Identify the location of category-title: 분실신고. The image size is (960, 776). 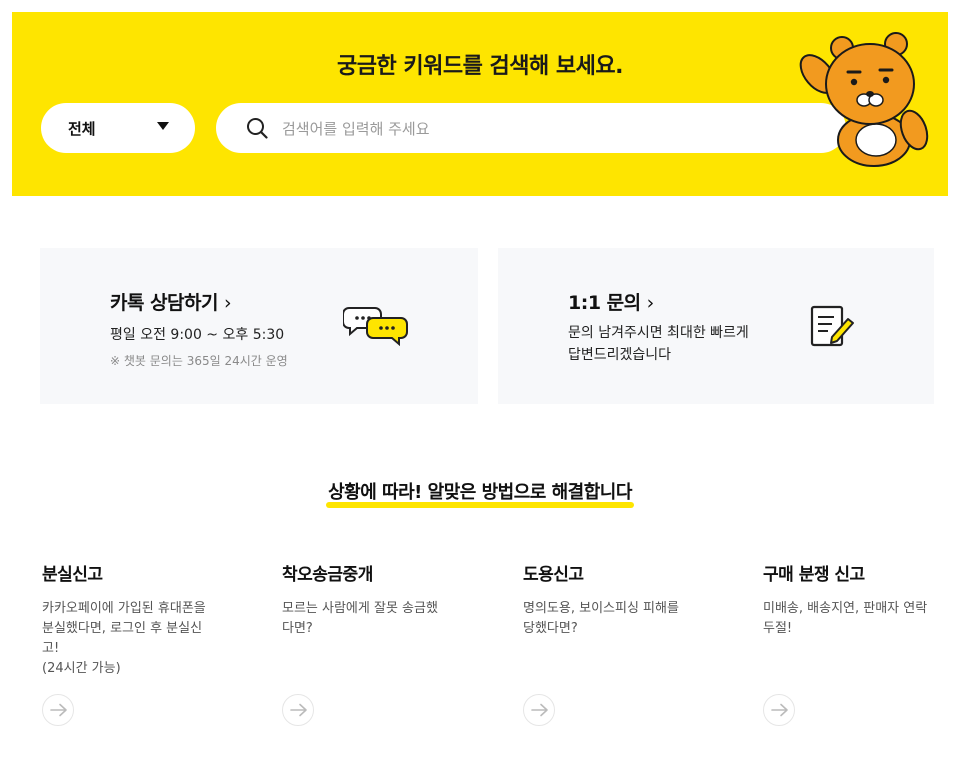
(72, 575).